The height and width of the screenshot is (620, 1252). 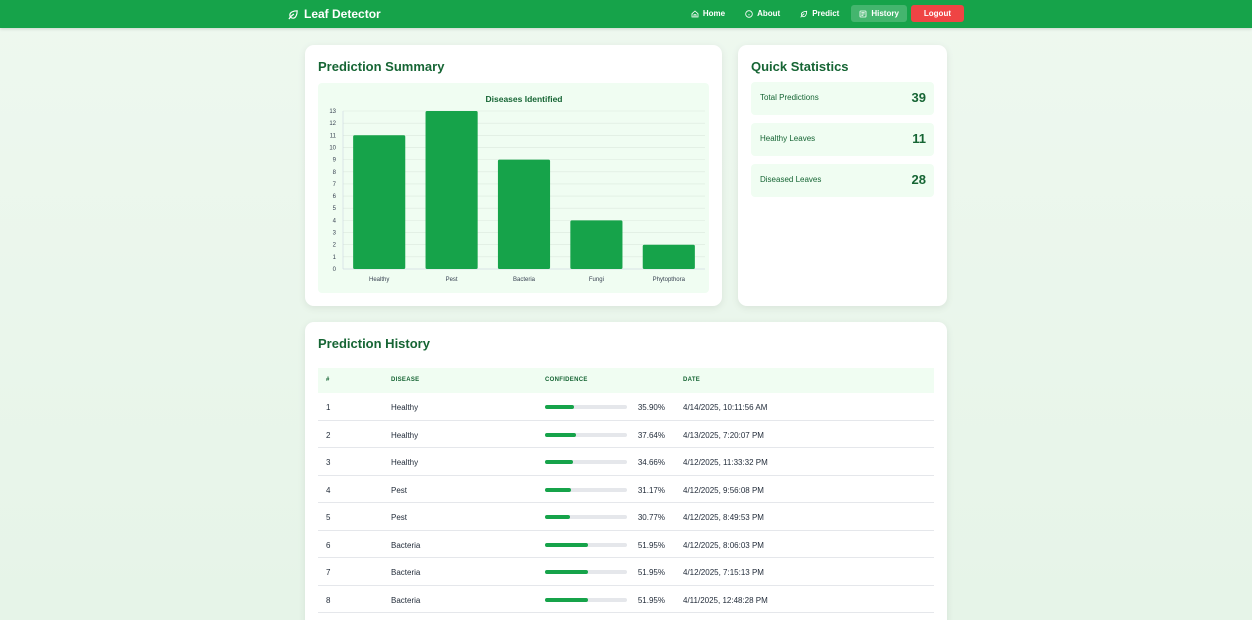 What do you see at coordinates (788, 138) in the screenshot?
I see `stat-label: Healthy Leaves` at bounding box center [788, 138].